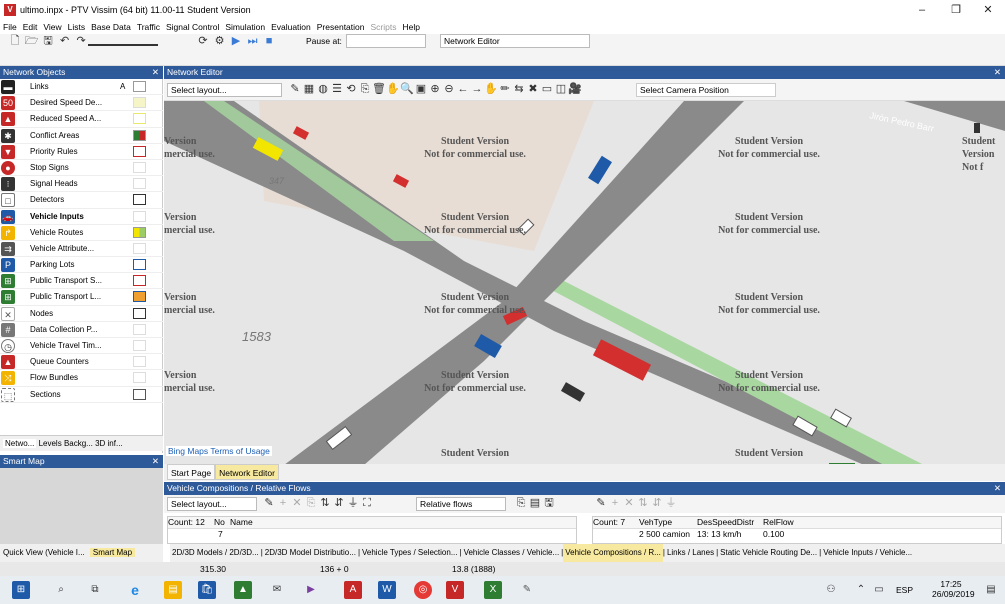 The height and width of the screenshot is (604, 1005). Describe the element at coordinates (421, 89) in the screenshot. I see `zoom-fit-icon: ▣` at that location.